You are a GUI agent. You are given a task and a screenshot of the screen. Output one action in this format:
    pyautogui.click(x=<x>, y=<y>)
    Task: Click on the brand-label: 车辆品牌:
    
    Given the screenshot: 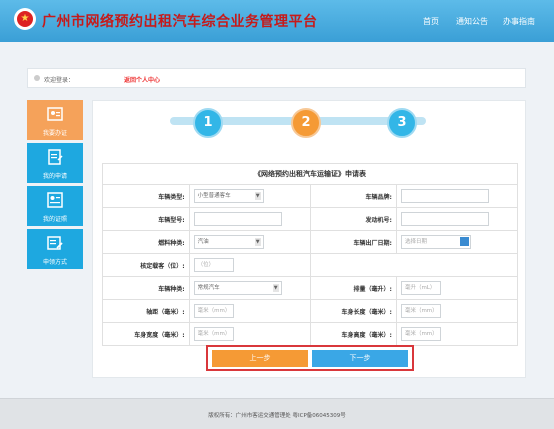 What is the action you would take?
    pyautogui.click(x=353, y=196)
    